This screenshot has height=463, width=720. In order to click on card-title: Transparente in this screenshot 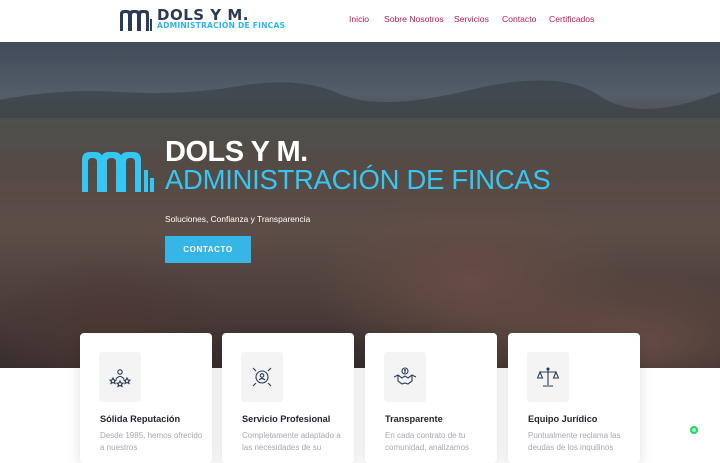, I will do `click(414, 419)`.